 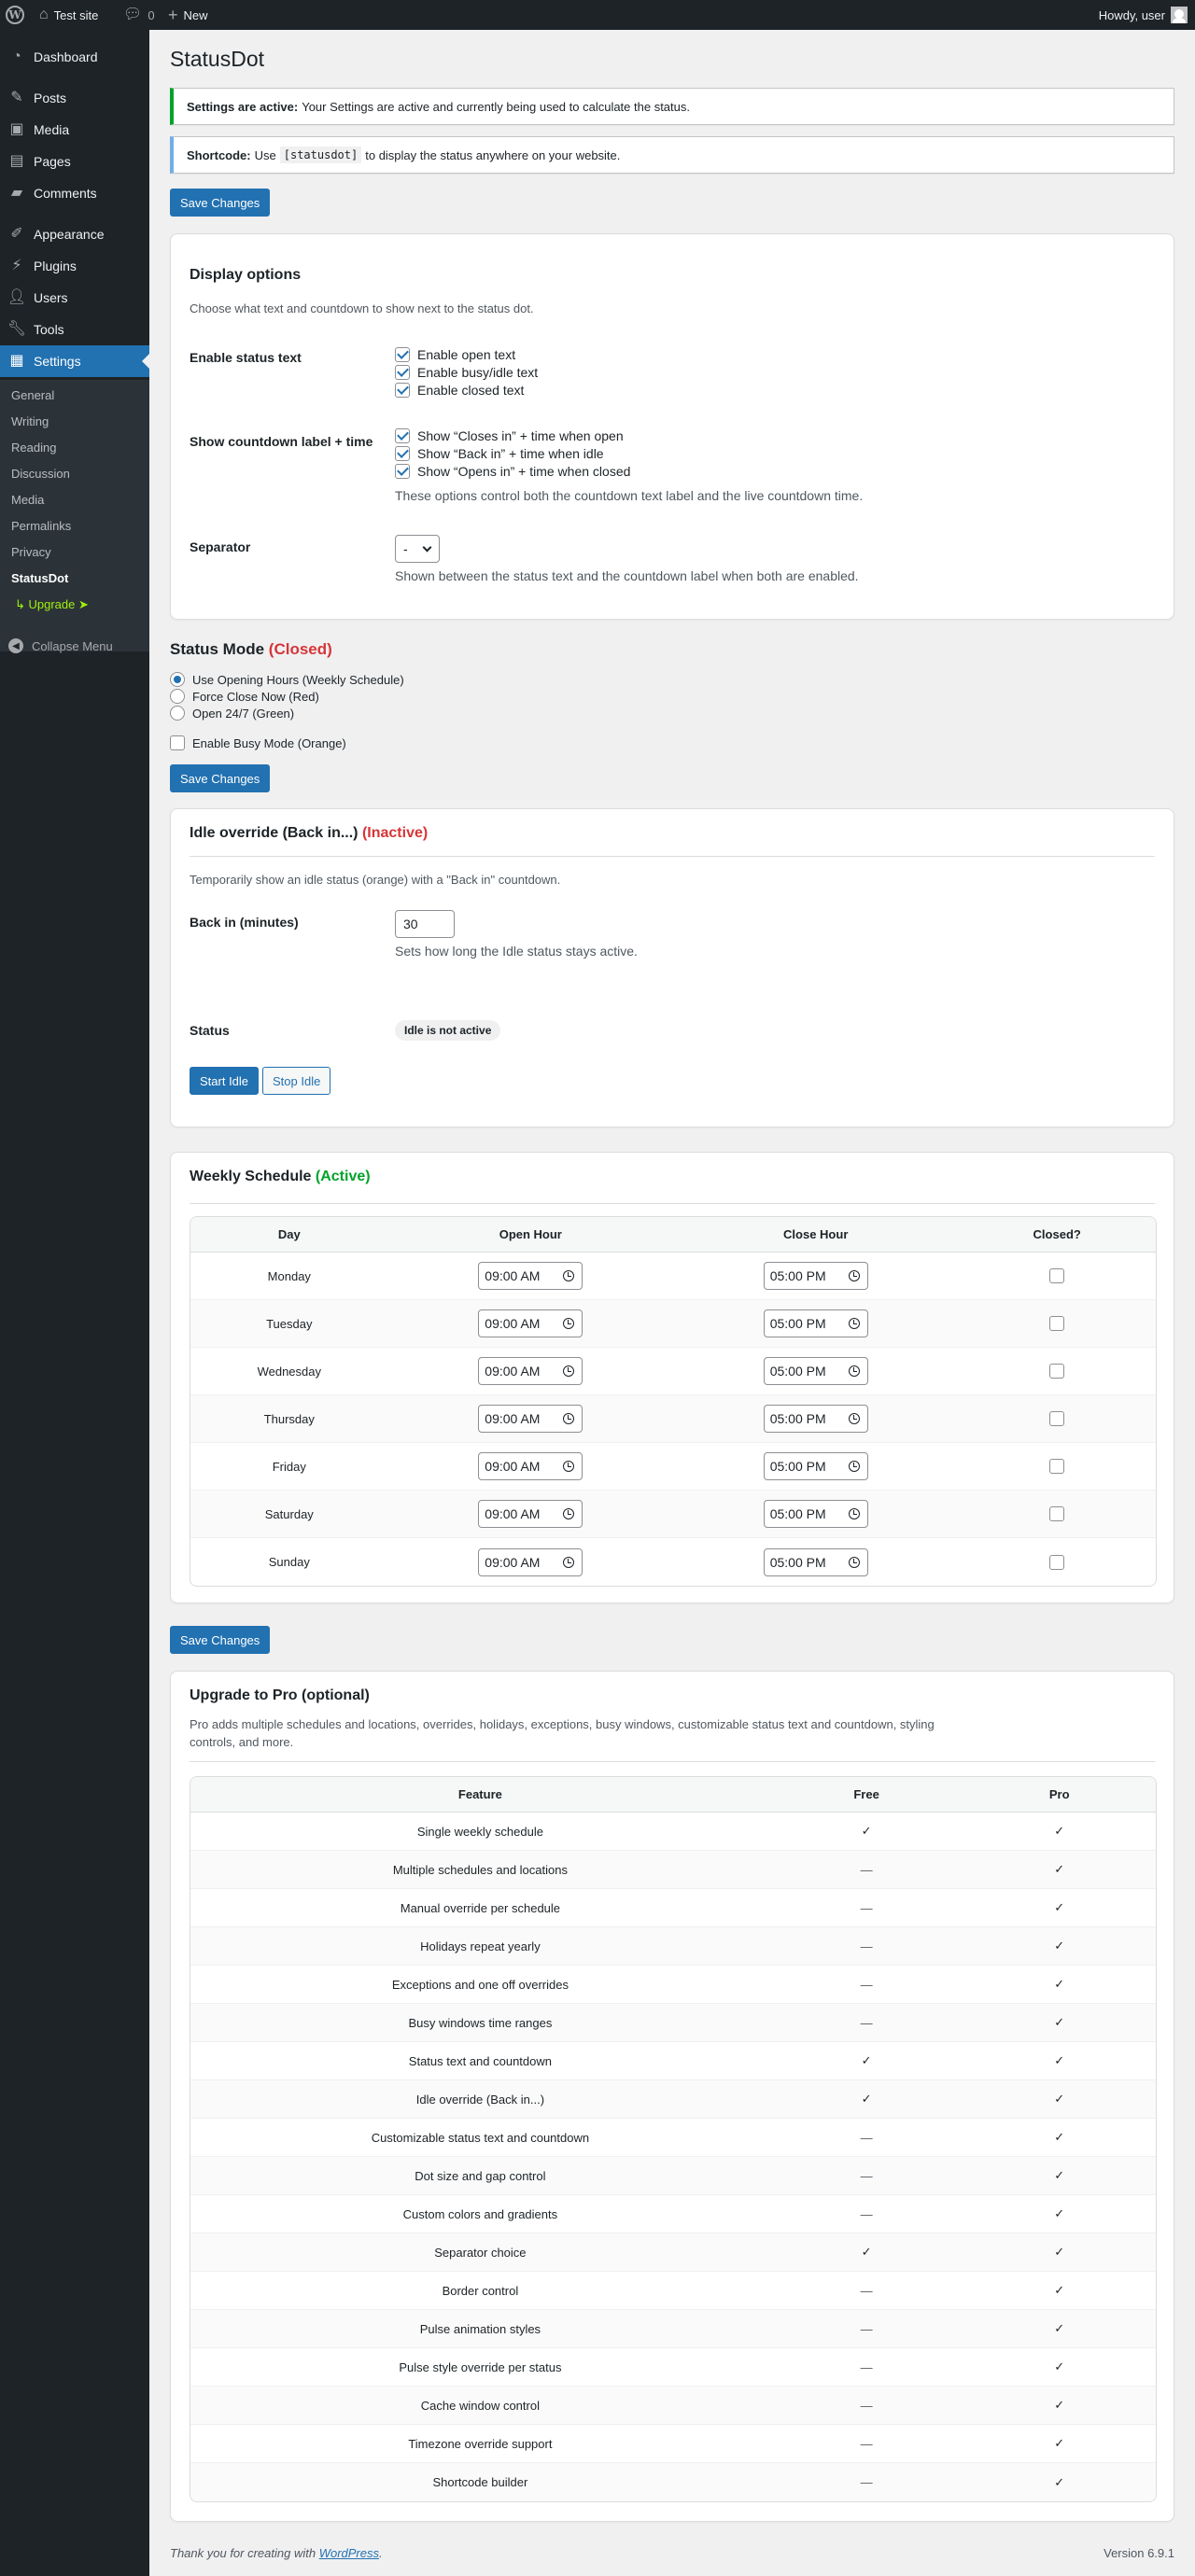 I want to click on comment-icon: ▰, so click(x=16, y=193).